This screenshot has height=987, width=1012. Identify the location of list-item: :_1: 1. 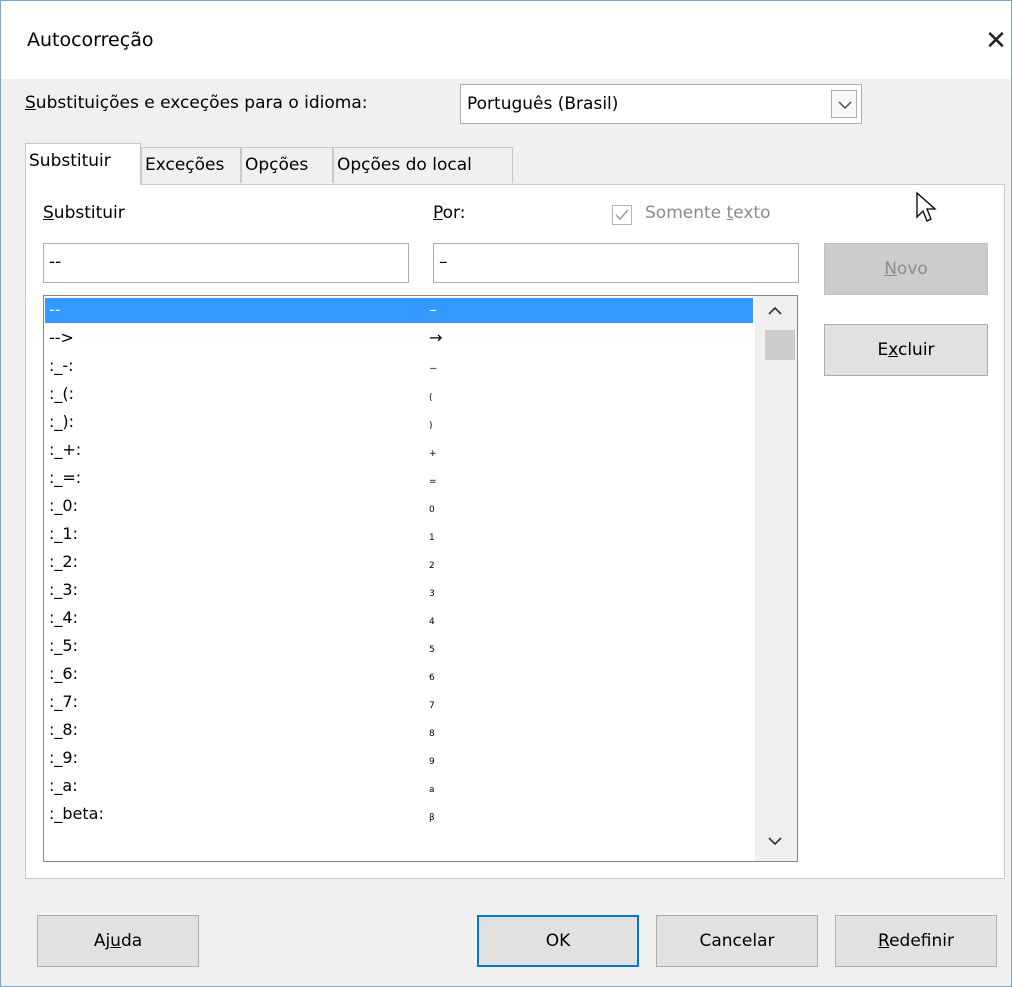
(399, 534).